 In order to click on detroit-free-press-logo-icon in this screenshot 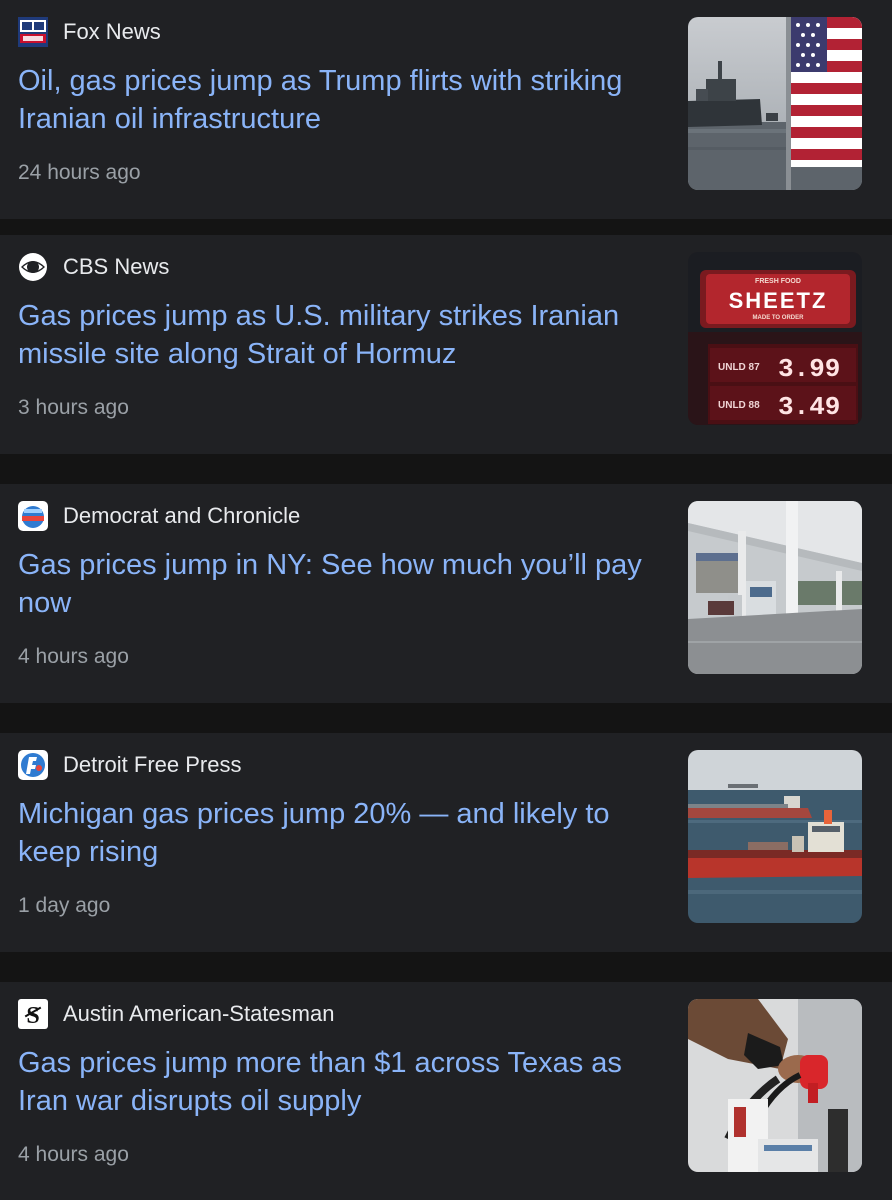, I will do `click(33, 765)`.